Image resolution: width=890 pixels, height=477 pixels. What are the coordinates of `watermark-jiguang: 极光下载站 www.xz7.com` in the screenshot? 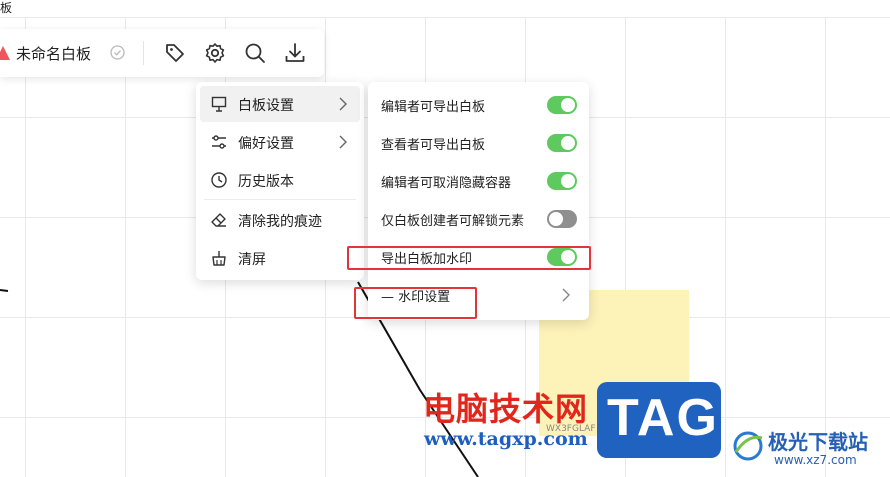 It's located at (806, 447).